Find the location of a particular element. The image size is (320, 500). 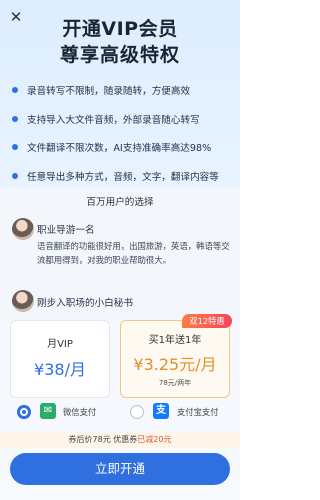

coupon-note: 券后价78元 优惠券已减20元 is located at coordinates (120, 440).